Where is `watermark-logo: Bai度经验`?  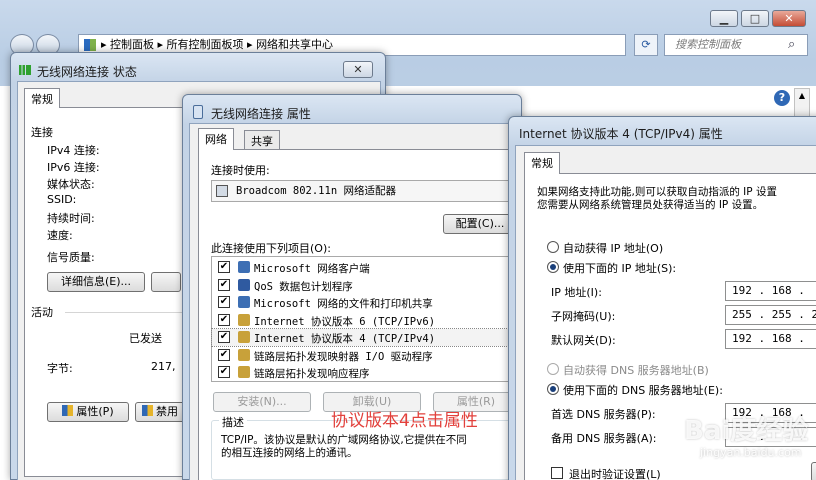 watermark-logo: Bai度经验 is located at coordinates (746, 431).